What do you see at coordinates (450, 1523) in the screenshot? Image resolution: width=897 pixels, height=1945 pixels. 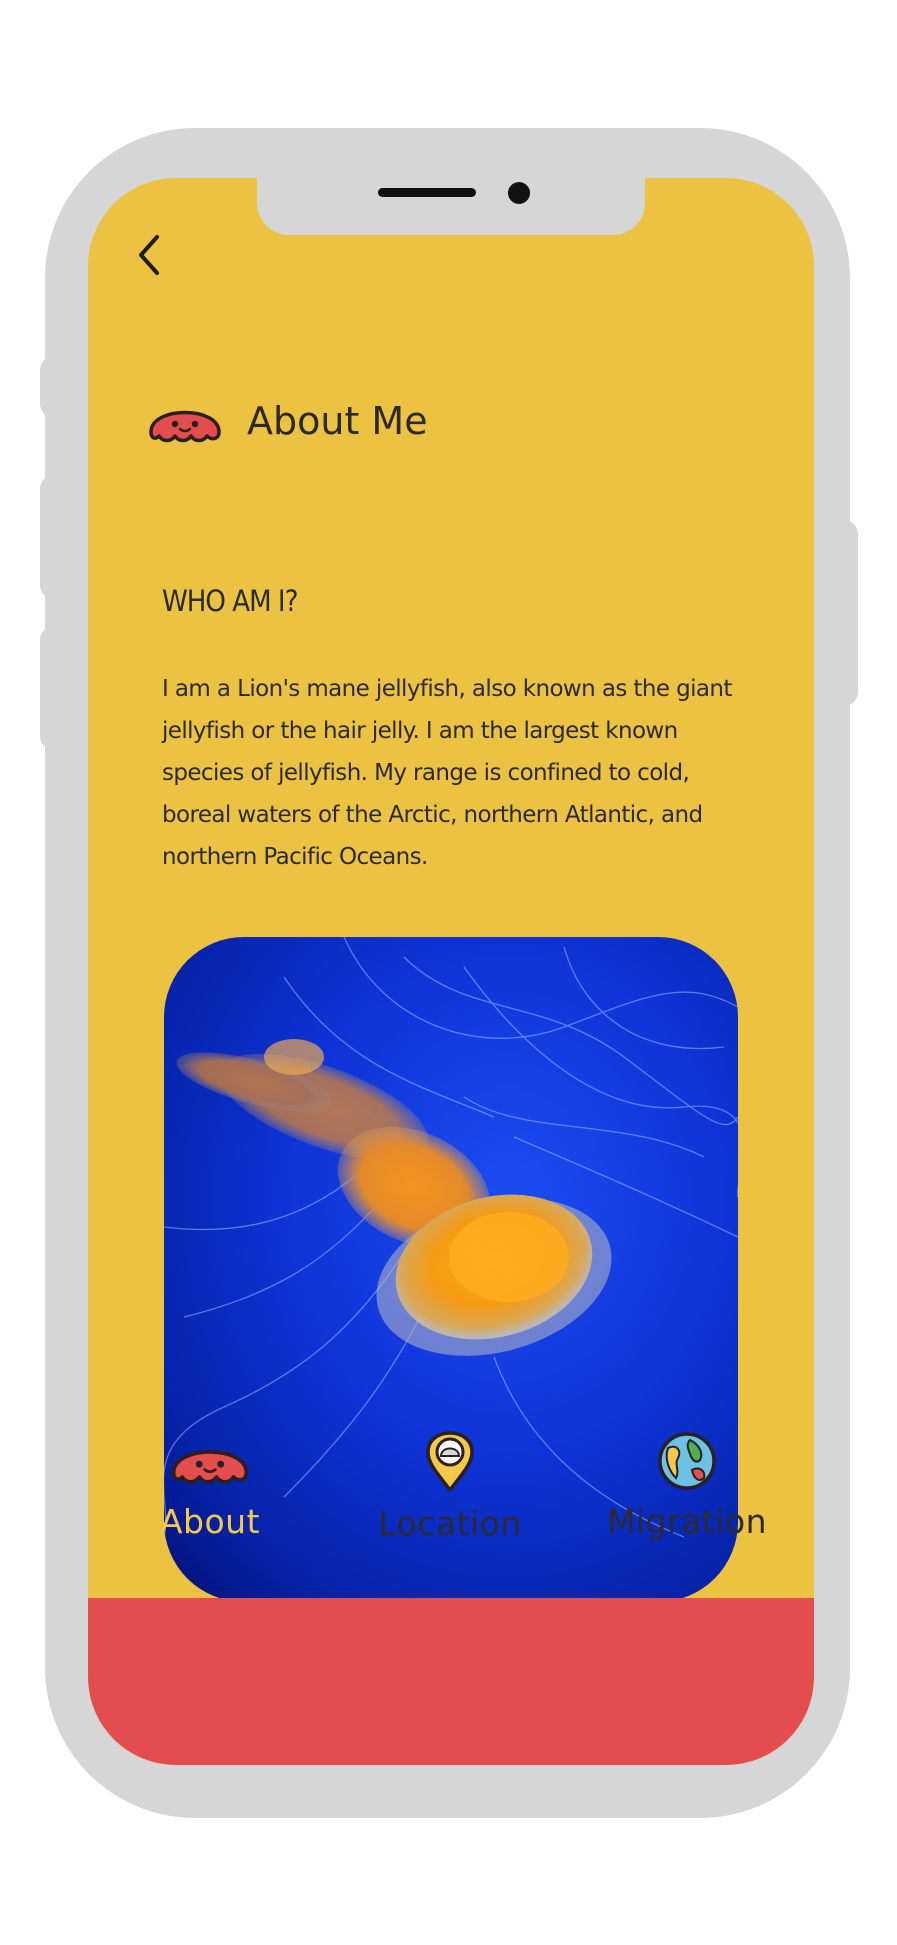 I see `tab-location-label: Location` at bounding box center [450, 1523].